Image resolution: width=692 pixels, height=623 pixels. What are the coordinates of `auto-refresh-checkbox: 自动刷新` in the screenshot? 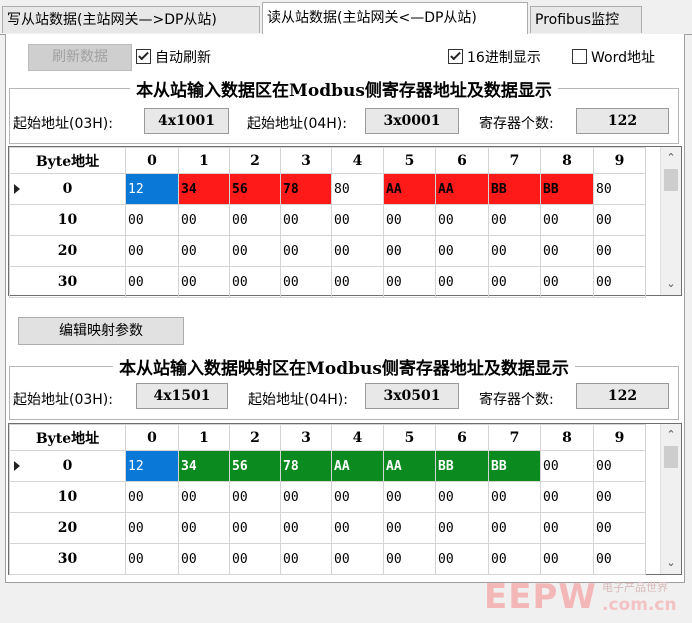 It's located at (173, 57).